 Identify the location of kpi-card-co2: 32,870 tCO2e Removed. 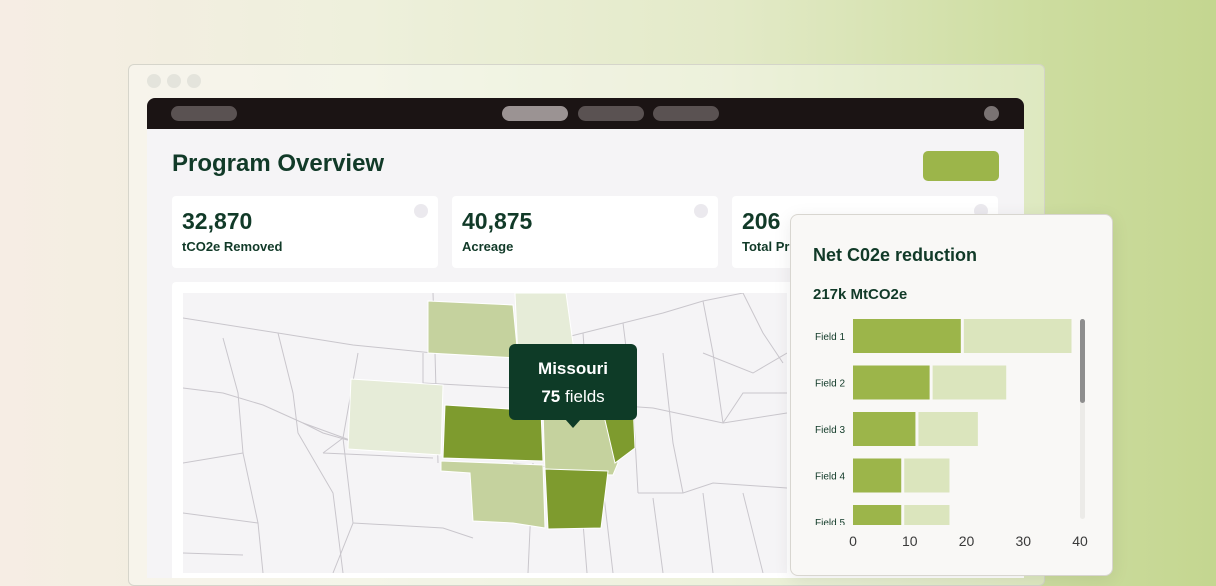
(305, 232).